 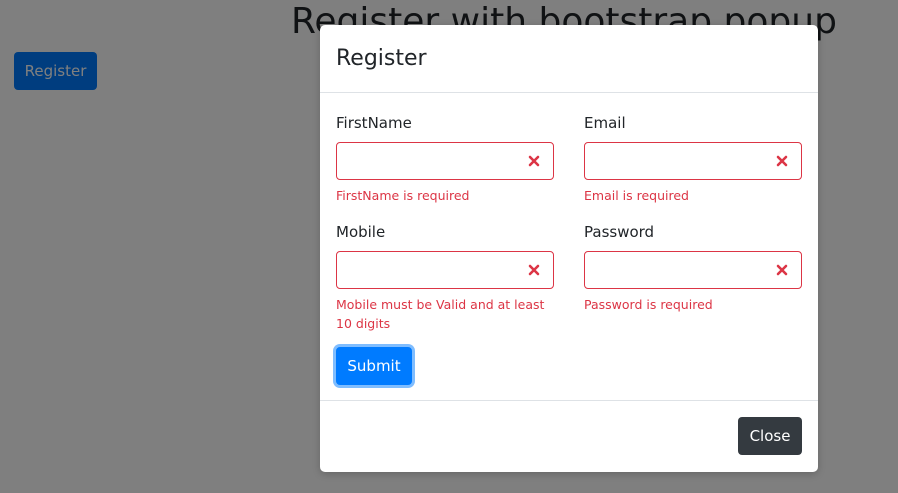 What do you see at coordinates (636, 195) in the screenshot?
I see `email-error: Email is required` at bounding box center [636, 195].